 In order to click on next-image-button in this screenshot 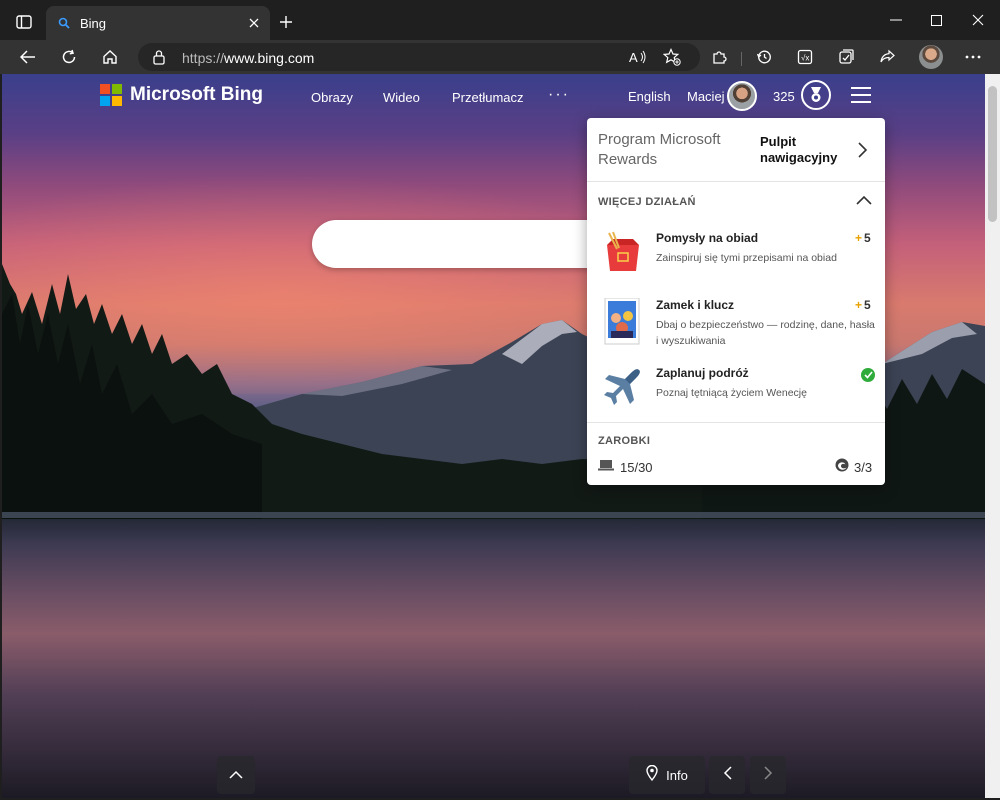, I will do `click(768, 775)`.